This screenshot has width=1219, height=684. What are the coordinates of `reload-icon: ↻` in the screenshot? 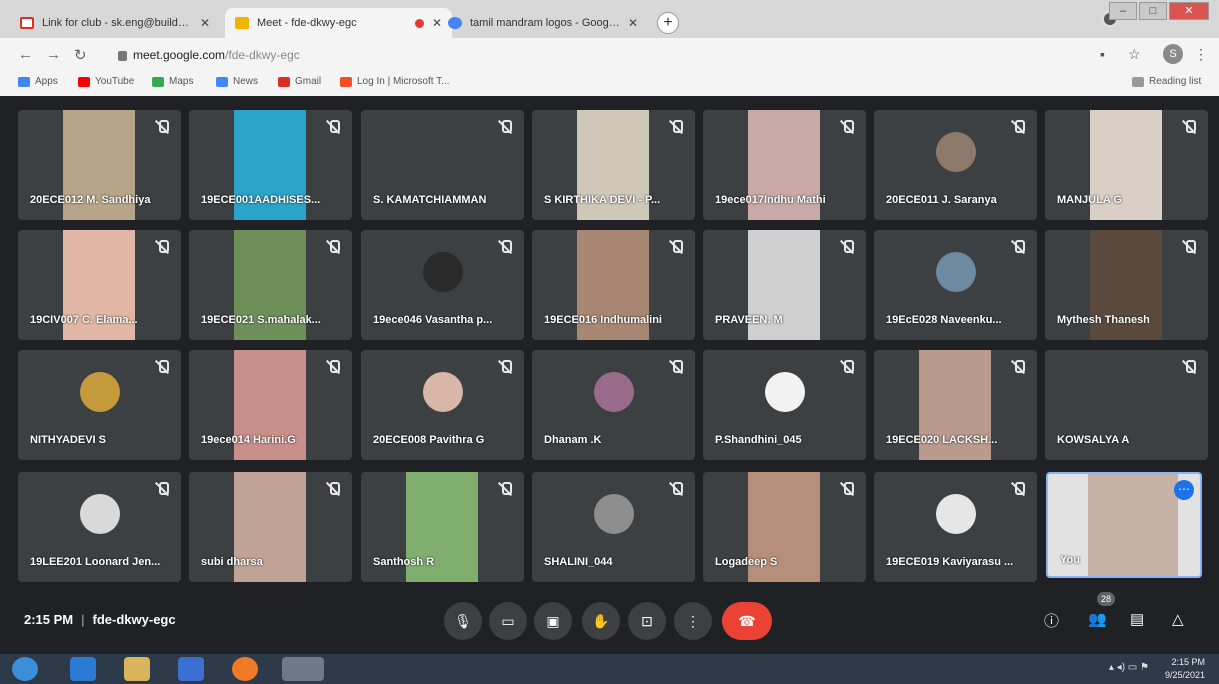 It's located at (80, 55).